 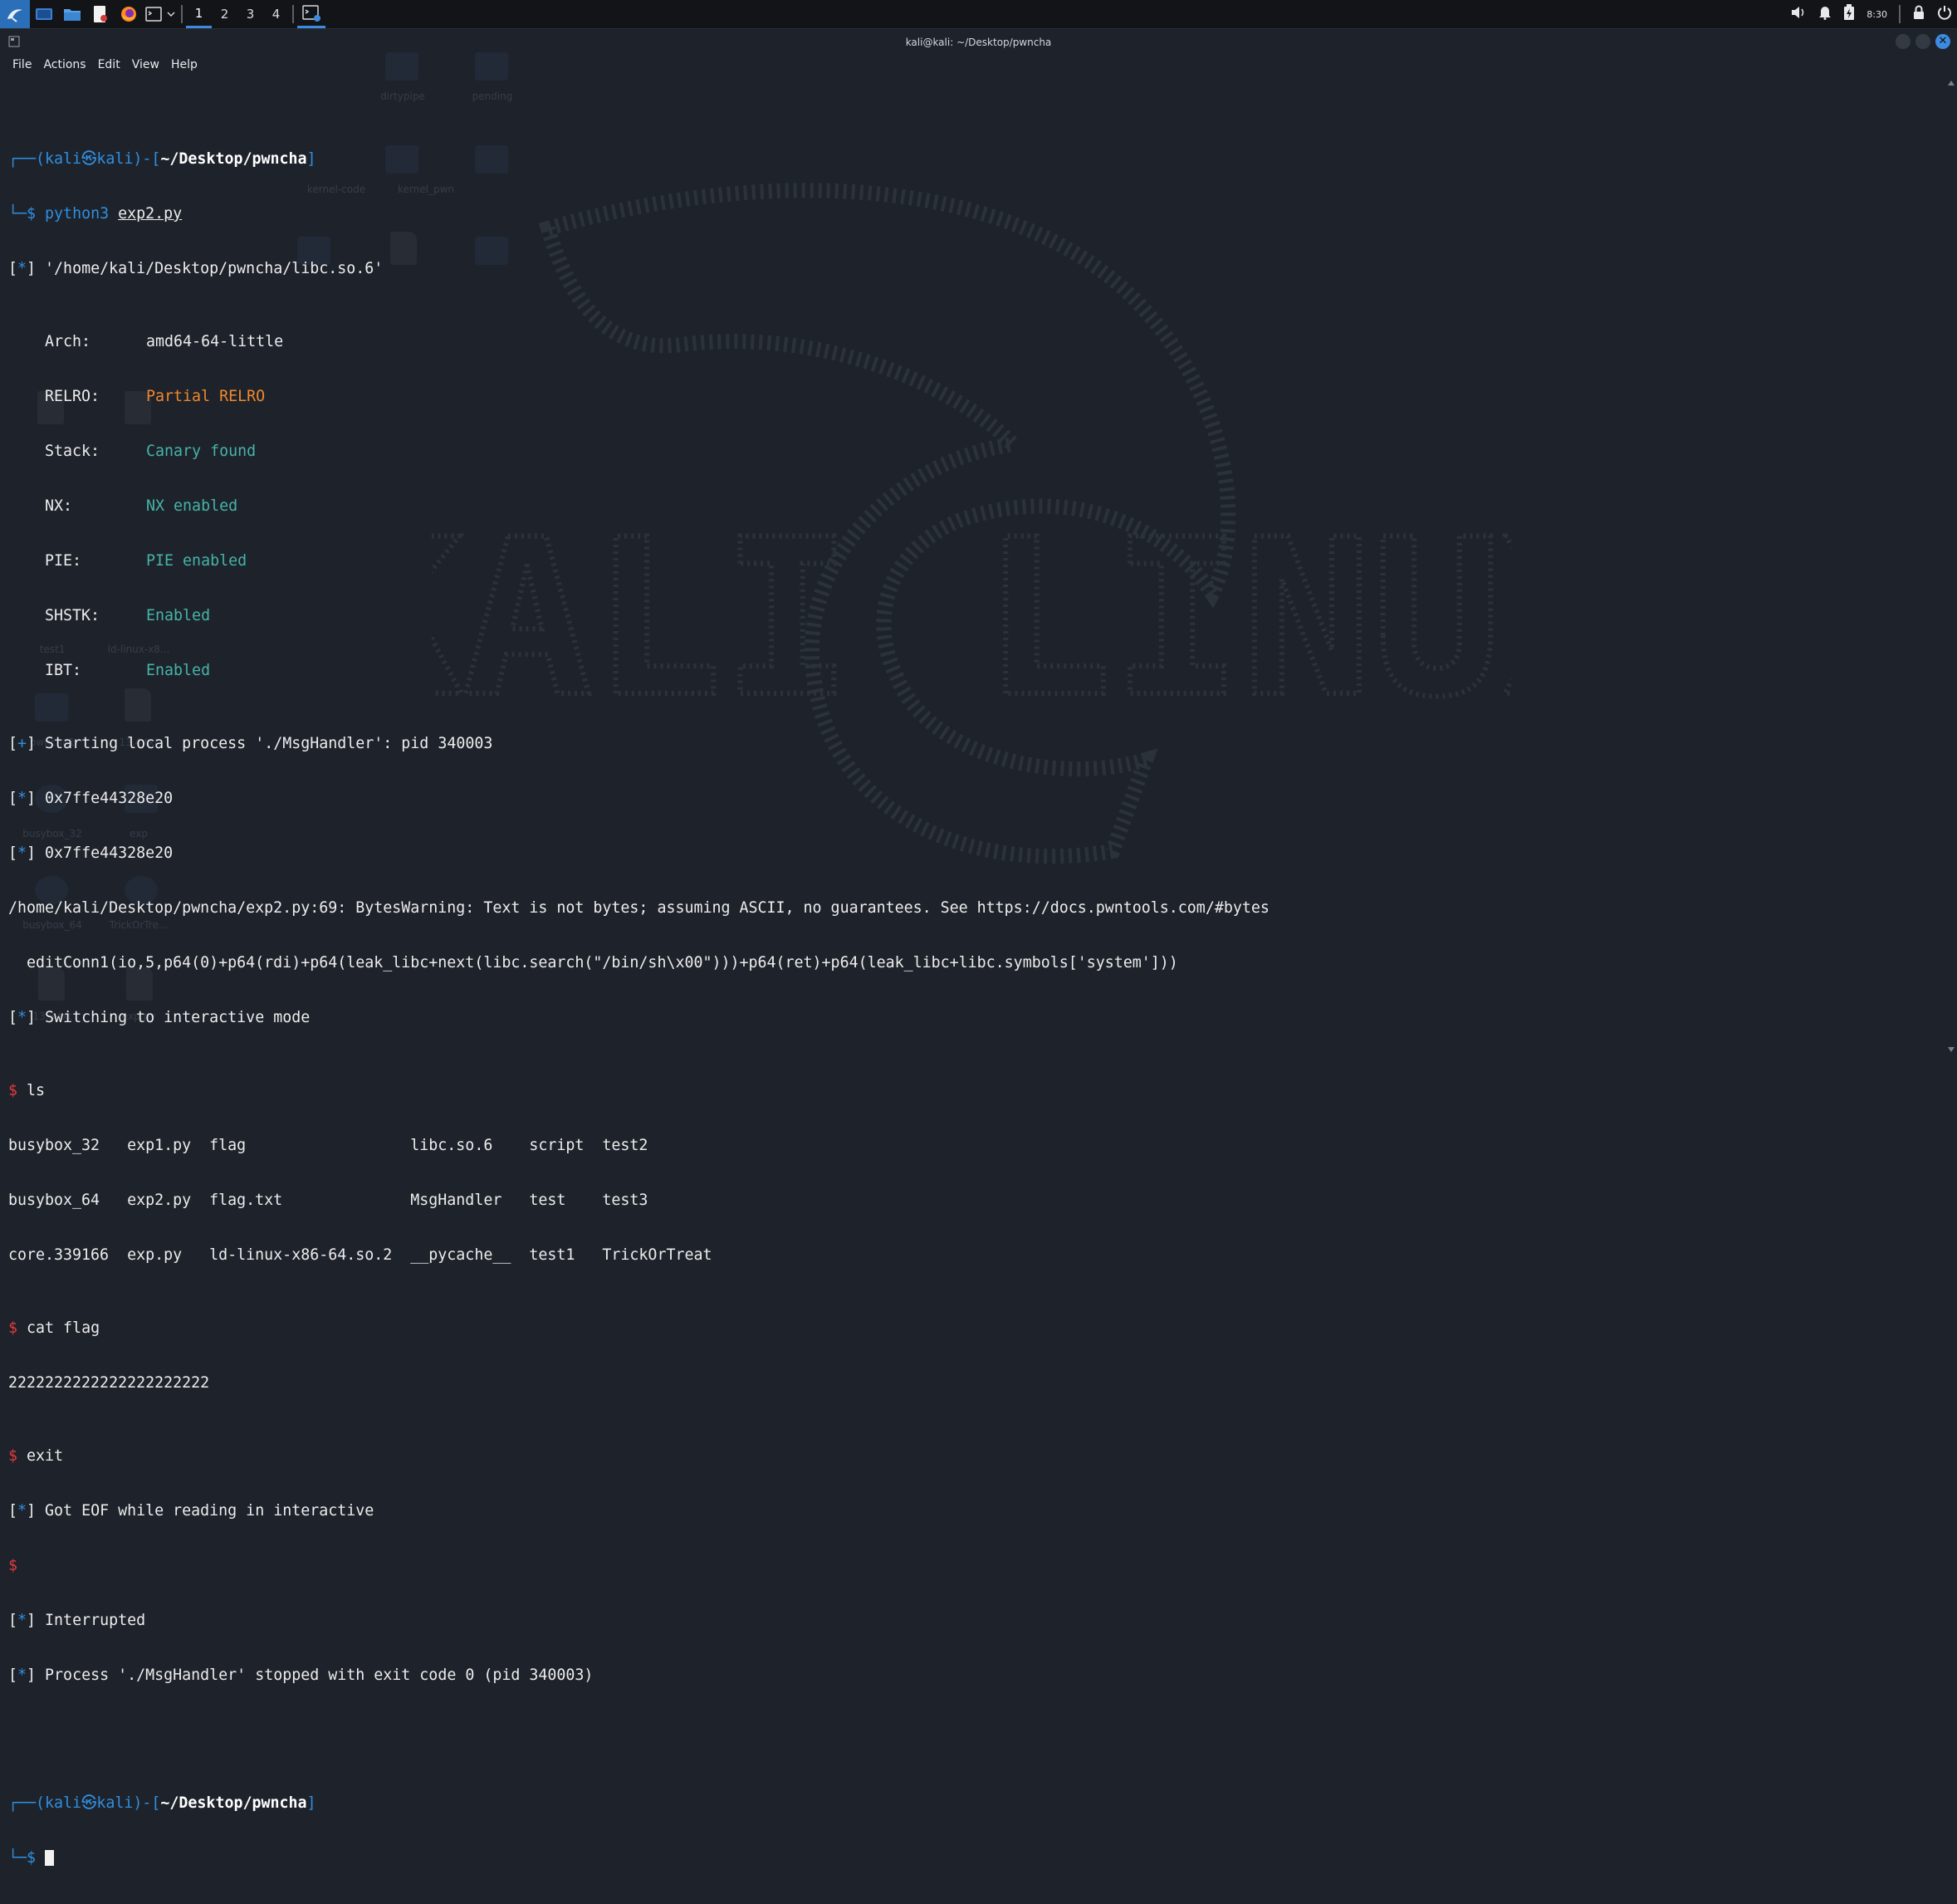 What do you see at coordinates (971, 1328) in the screenshot?
I see `interactive-command: $ cat flag` at bounding box center [971, 1328].